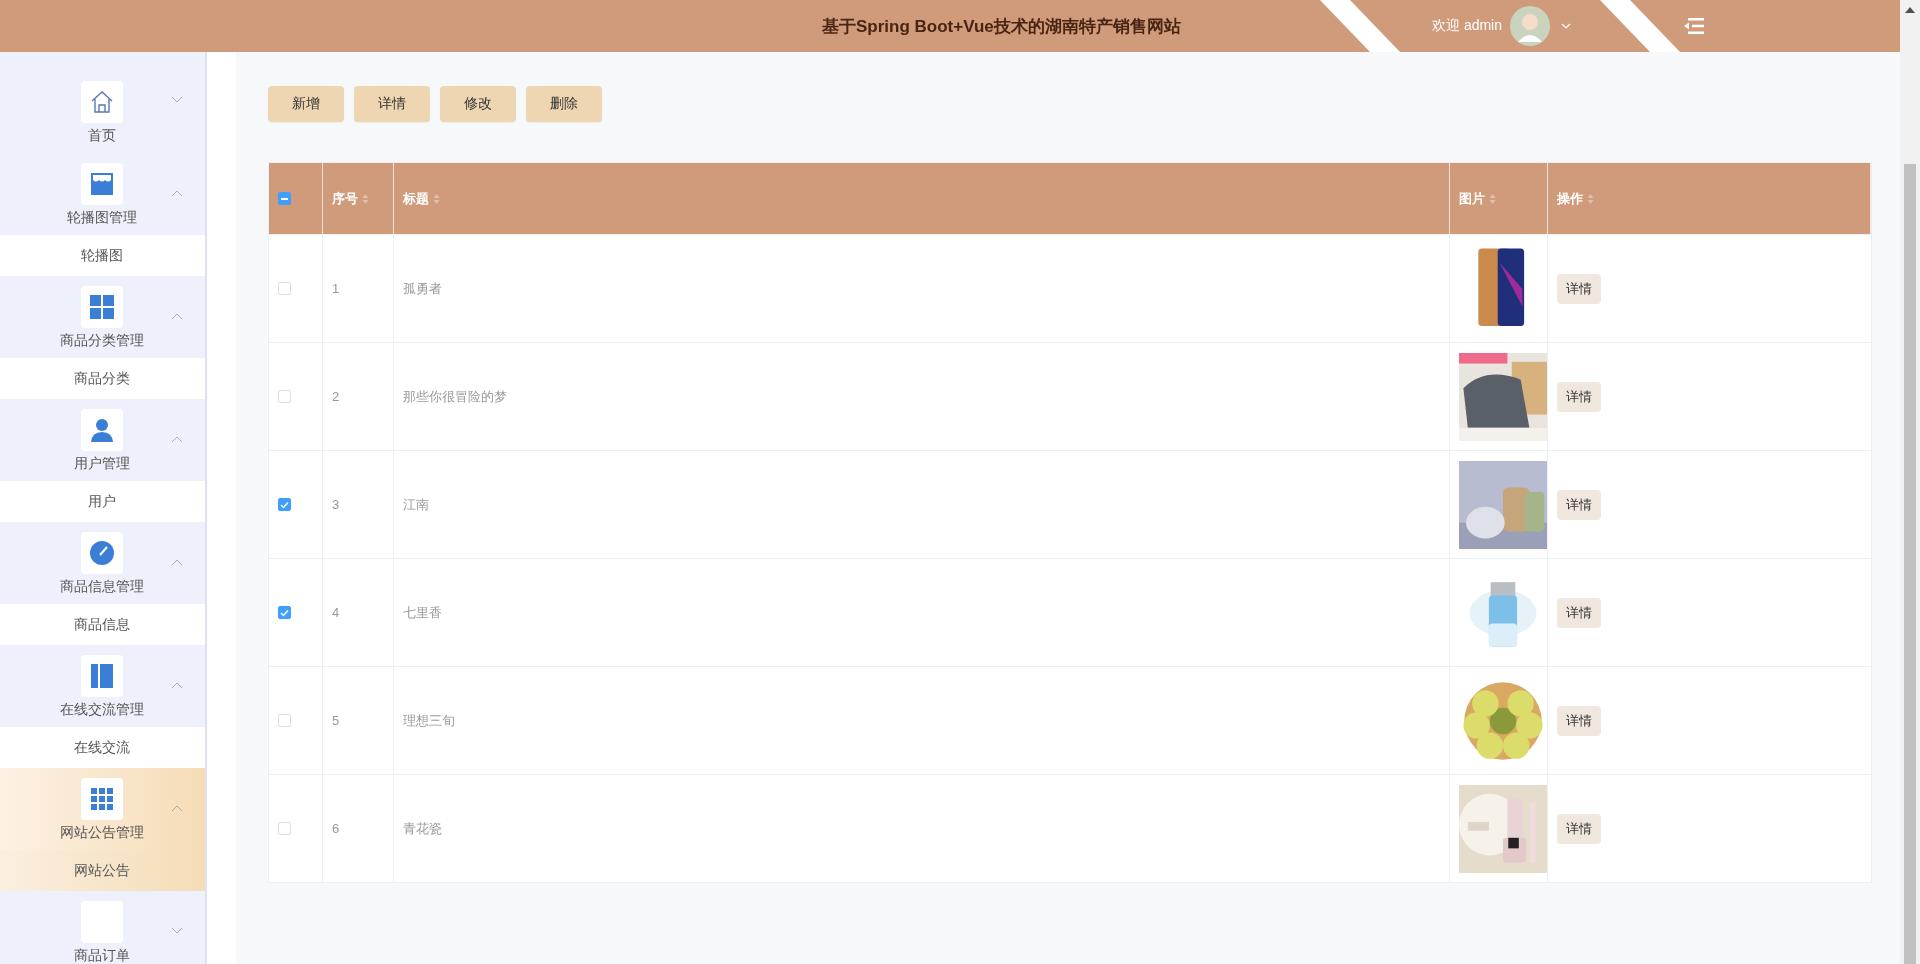  I want to click on menu-group: 在线交流管理, so click(102, 686).